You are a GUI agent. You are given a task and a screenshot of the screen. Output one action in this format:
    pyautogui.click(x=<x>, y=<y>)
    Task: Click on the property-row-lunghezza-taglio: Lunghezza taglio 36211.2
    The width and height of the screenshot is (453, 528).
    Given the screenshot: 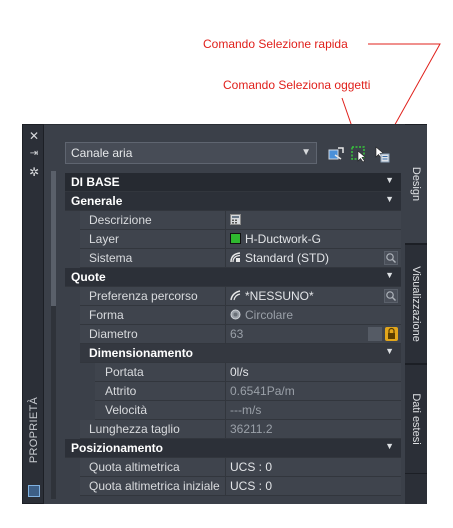 What is the action you would take?
    pyautogui.click(x=233, y=429)
    